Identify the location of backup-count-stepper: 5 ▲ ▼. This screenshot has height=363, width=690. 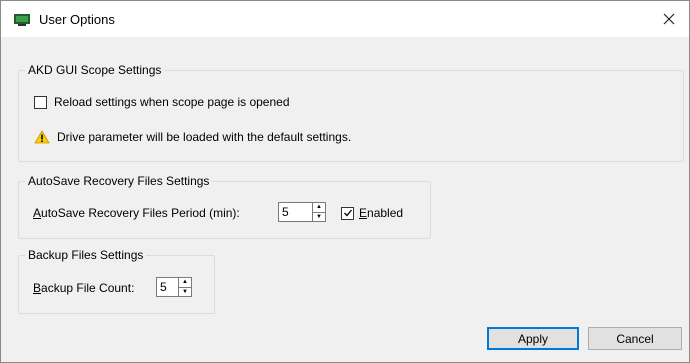
(174, 287).